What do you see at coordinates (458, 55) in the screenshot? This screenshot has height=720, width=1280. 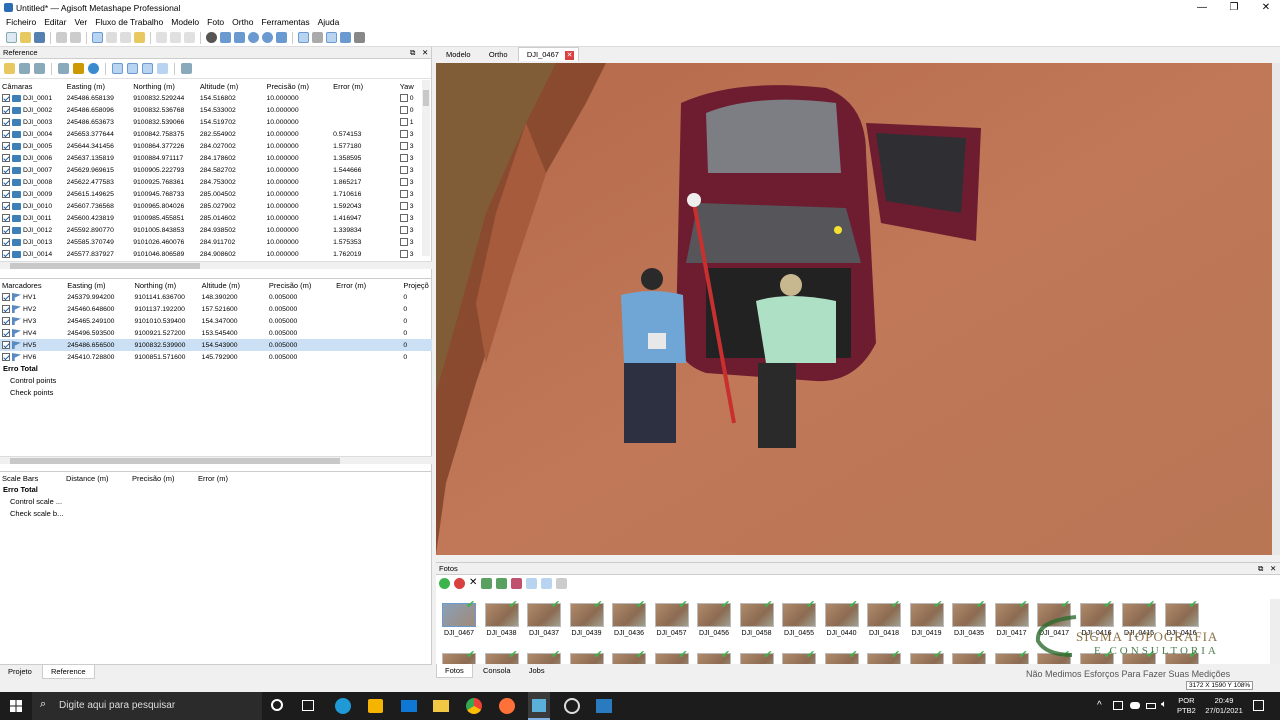 I see `tab-modelo: Modelo` at bounding box center [458, 55].